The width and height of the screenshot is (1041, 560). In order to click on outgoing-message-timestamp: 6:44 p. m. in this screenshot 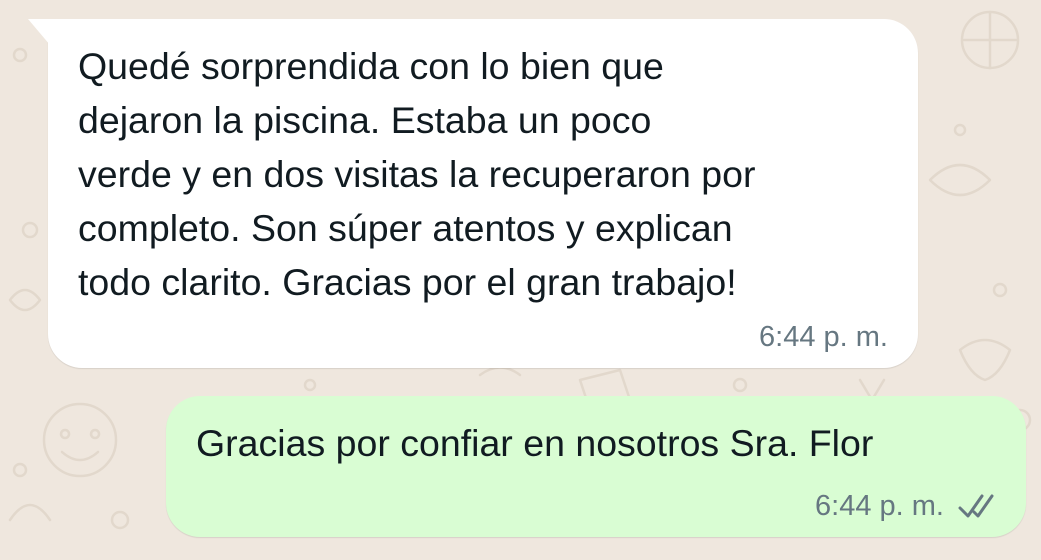, I will do `click(879, 506)`.